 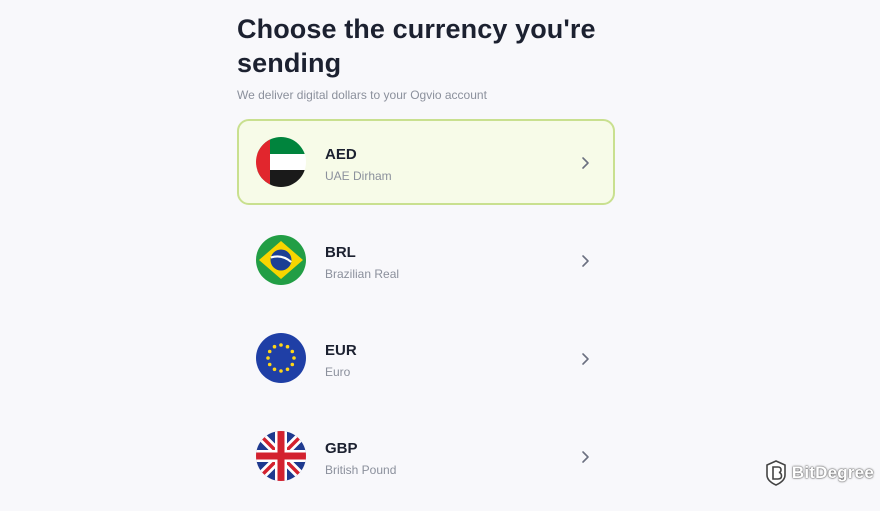 What do you see at coordinates (776, 473) in the screenshot?
I see `bitdegree-logo-icon` at bounding box center [776, 473].